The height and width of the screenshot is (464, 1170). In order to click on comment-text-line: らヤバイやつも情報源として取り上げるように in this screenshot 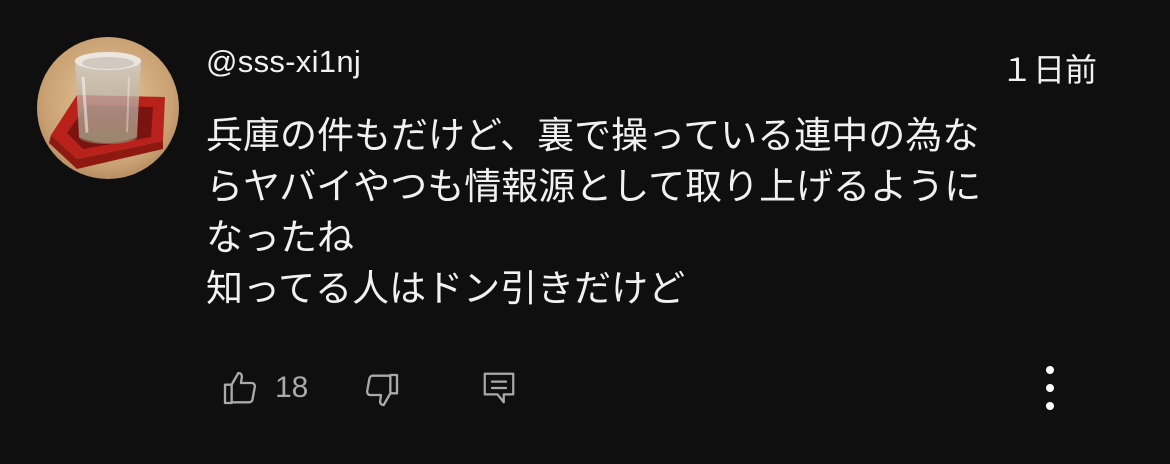, I will do `click(594, 186)`.